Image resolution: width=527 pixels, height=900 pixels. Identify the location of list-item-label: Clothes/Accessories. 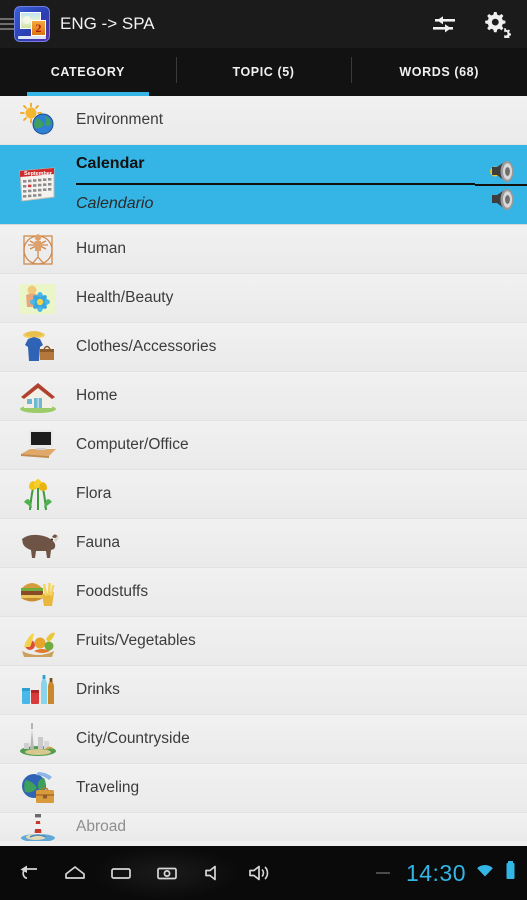
(146, 346).